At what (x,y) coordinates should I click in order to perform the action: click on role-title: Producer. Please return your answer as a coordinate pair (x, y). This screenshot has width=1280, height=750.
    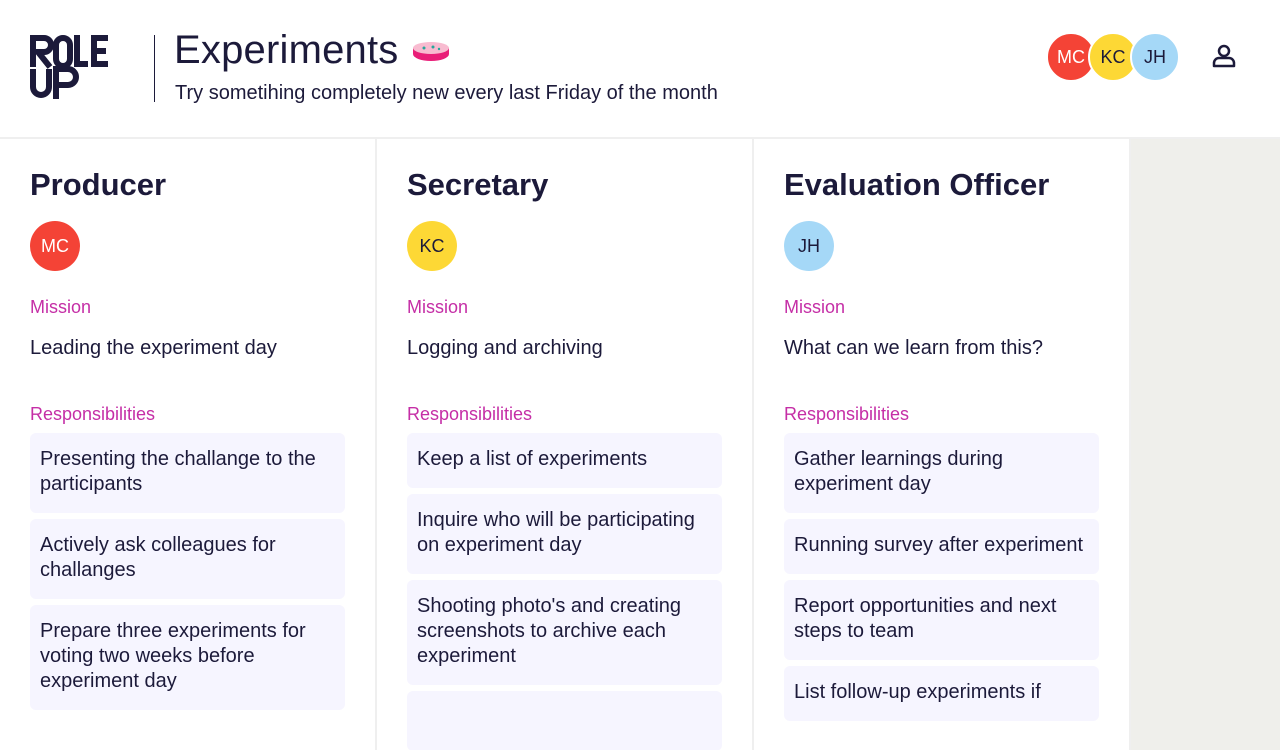
    Looking at the image, I should click on (98, 184).